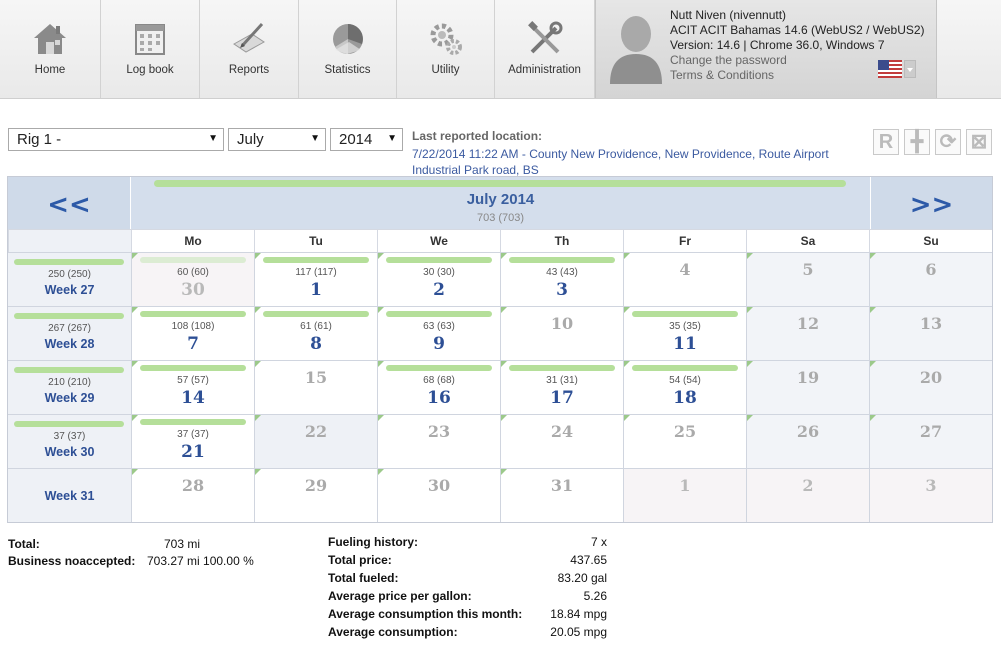 The image size is (1001, 650). Describe the element at coordinates (722, 75) in the screenshot. I see `terms-link: Terms & Conditions` at that location.